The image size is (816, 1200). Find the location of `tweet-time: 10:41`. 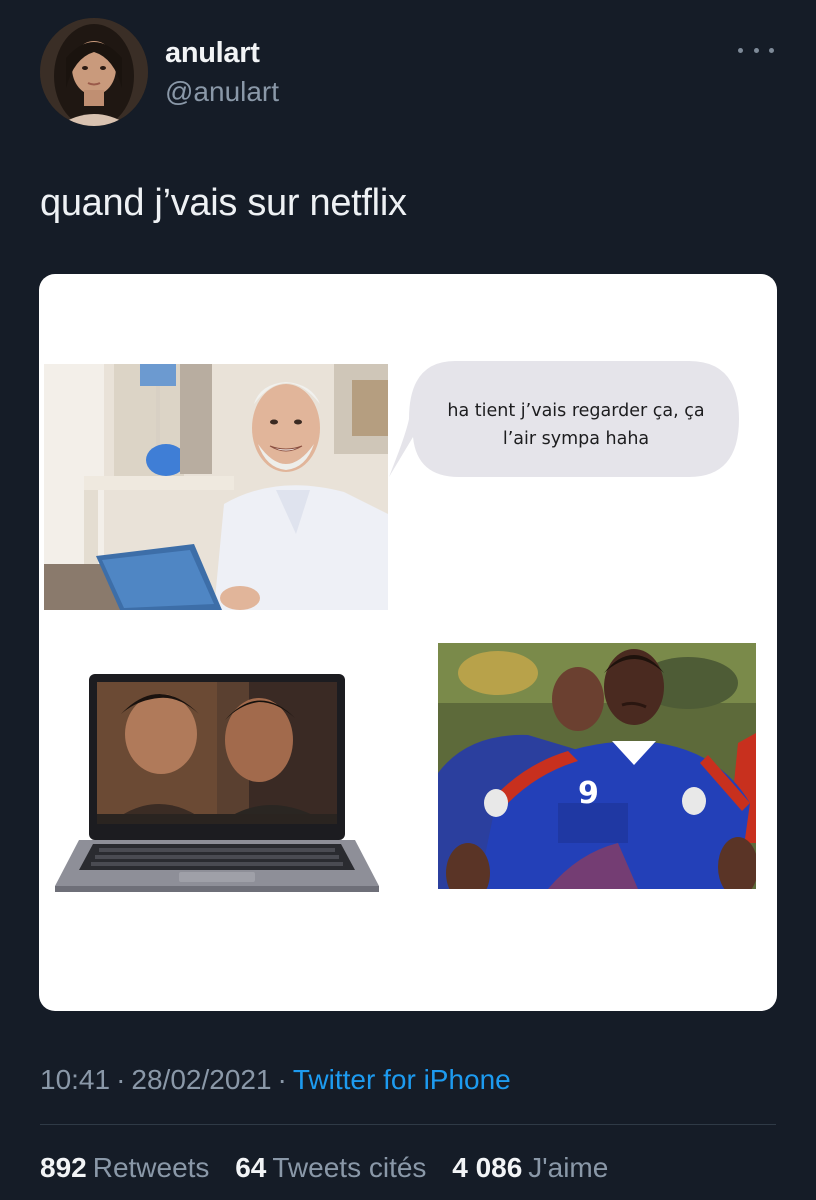

tweet-time: 10:41 is located at coordinates (75, 1079).